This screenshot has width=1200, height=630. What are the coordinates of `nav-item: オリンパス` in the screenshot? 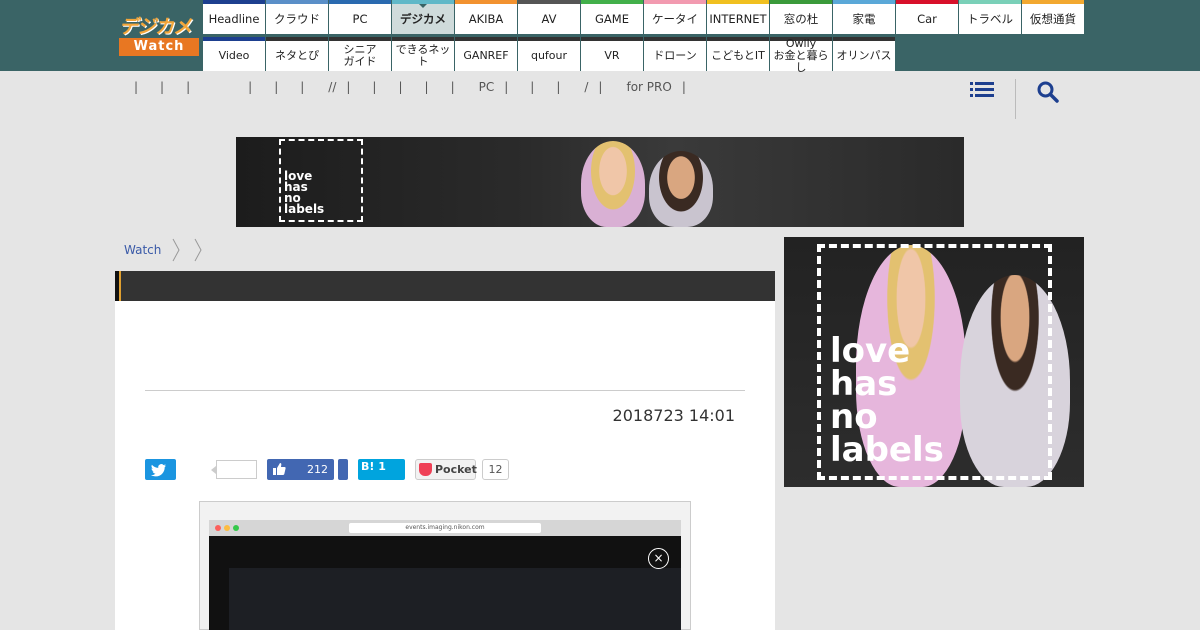 It's located at (864, 54).